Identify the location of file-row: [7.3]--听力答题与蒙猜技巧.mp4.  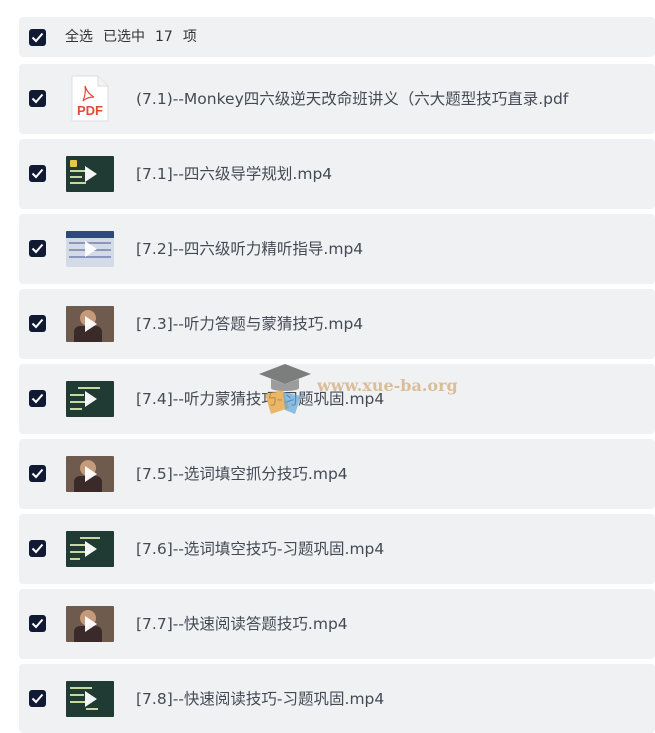
(337, 324).